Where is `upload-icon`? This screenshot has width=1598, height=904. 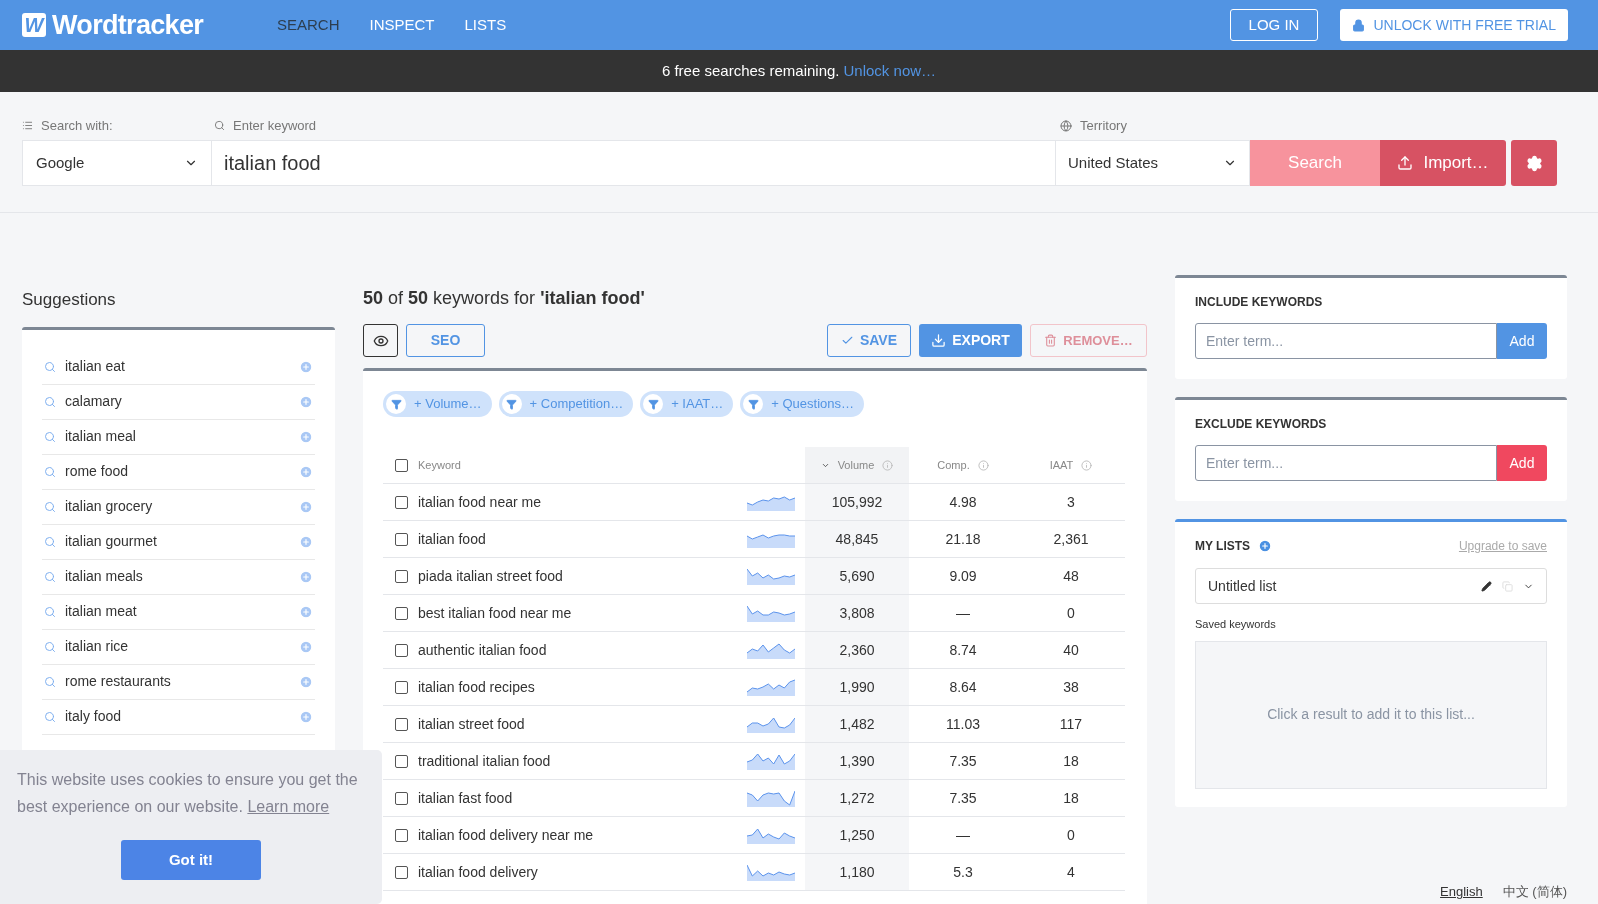 upload-icon is located at coordinates (1405, 163).